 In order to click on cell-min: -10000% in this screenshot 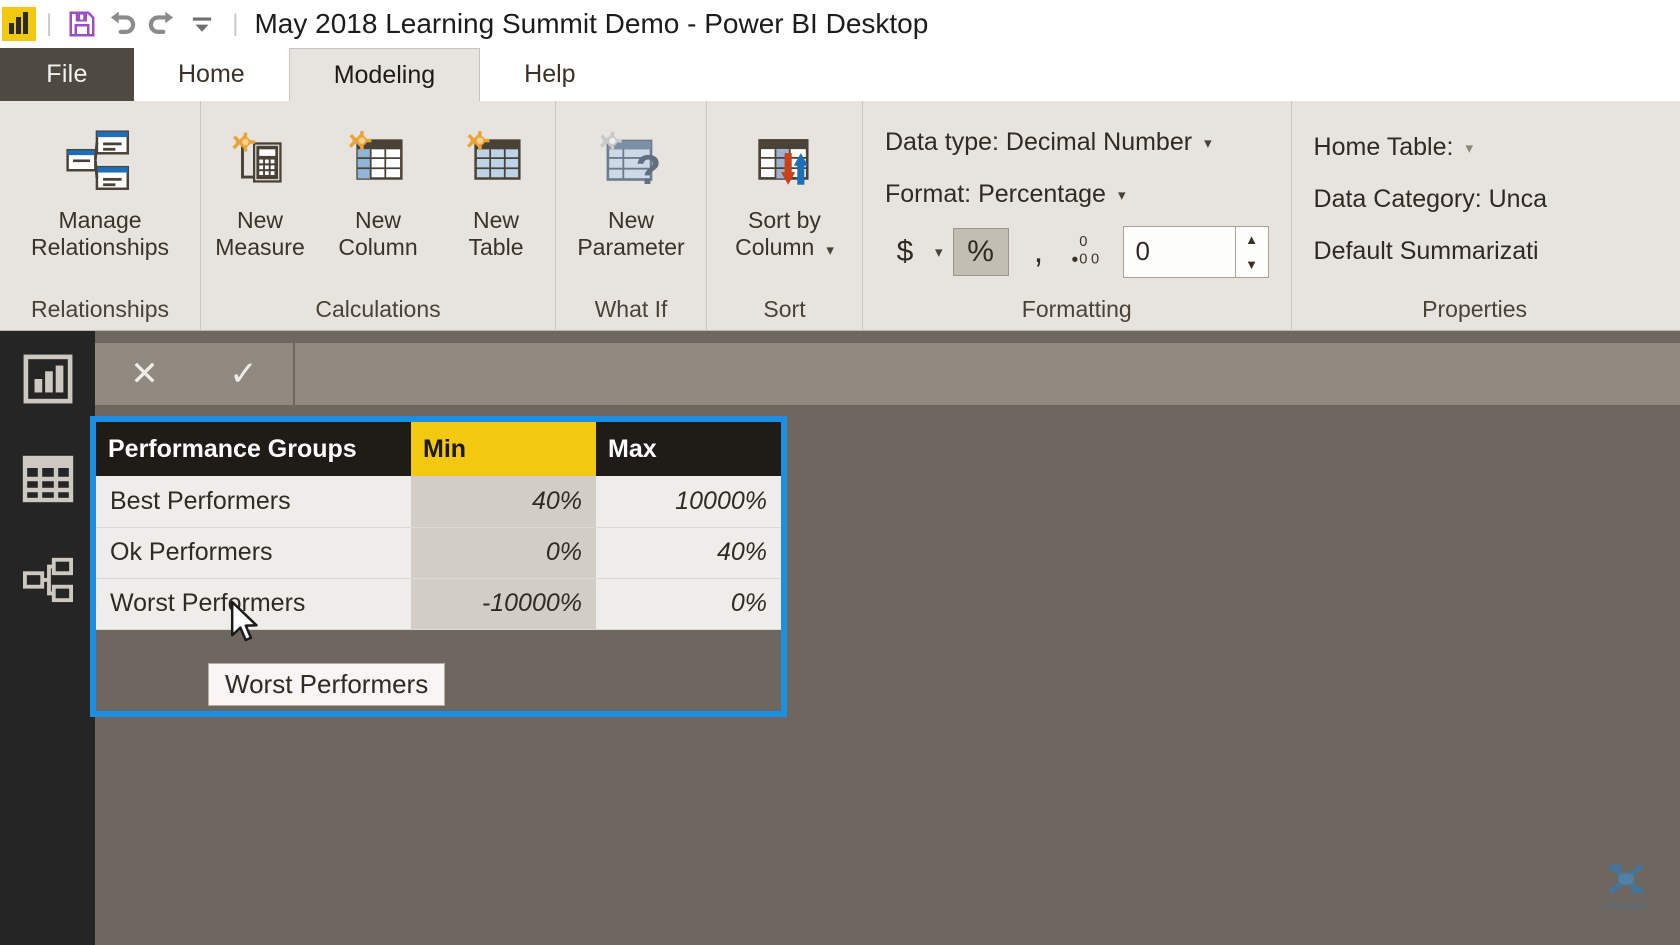, I will do `click(503, 604)`.